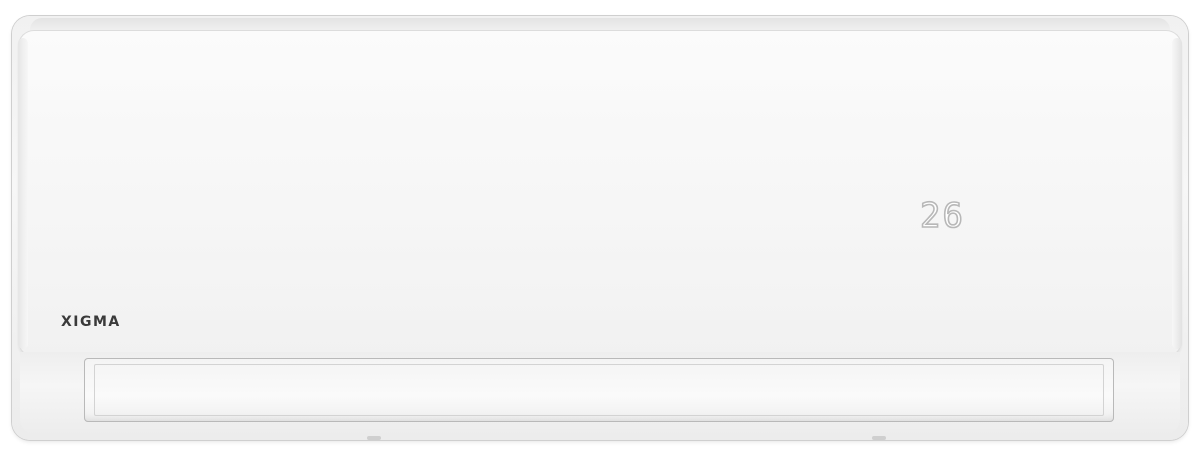  Describe the element at coordinates (879, 438) in the screenshot. I see `bottom-clip-right` at that location.